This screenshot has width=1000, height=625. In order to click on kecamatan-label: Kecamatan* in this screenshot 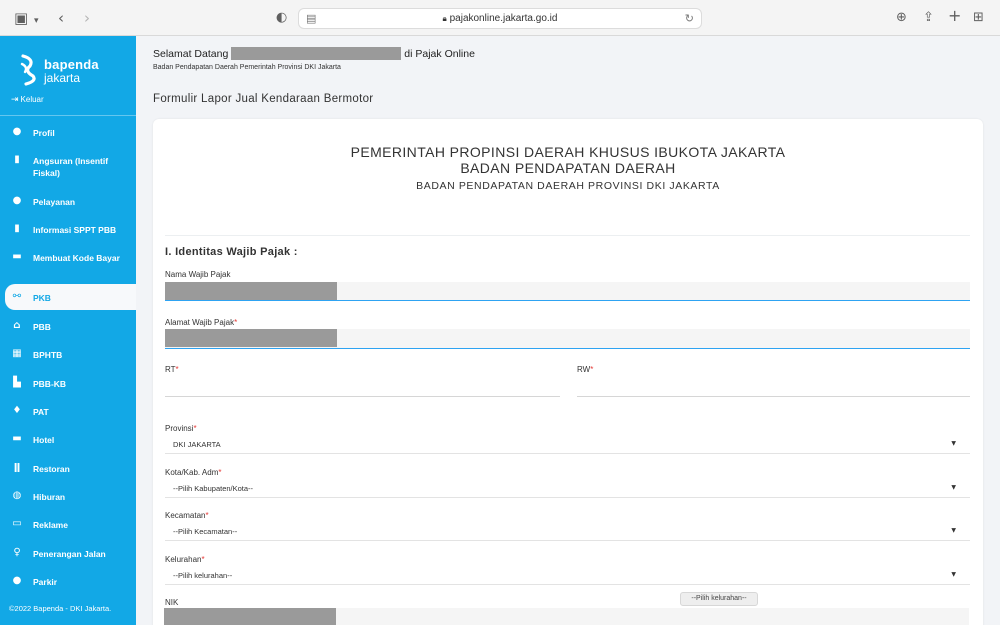, I will do `click(187, 515)`.